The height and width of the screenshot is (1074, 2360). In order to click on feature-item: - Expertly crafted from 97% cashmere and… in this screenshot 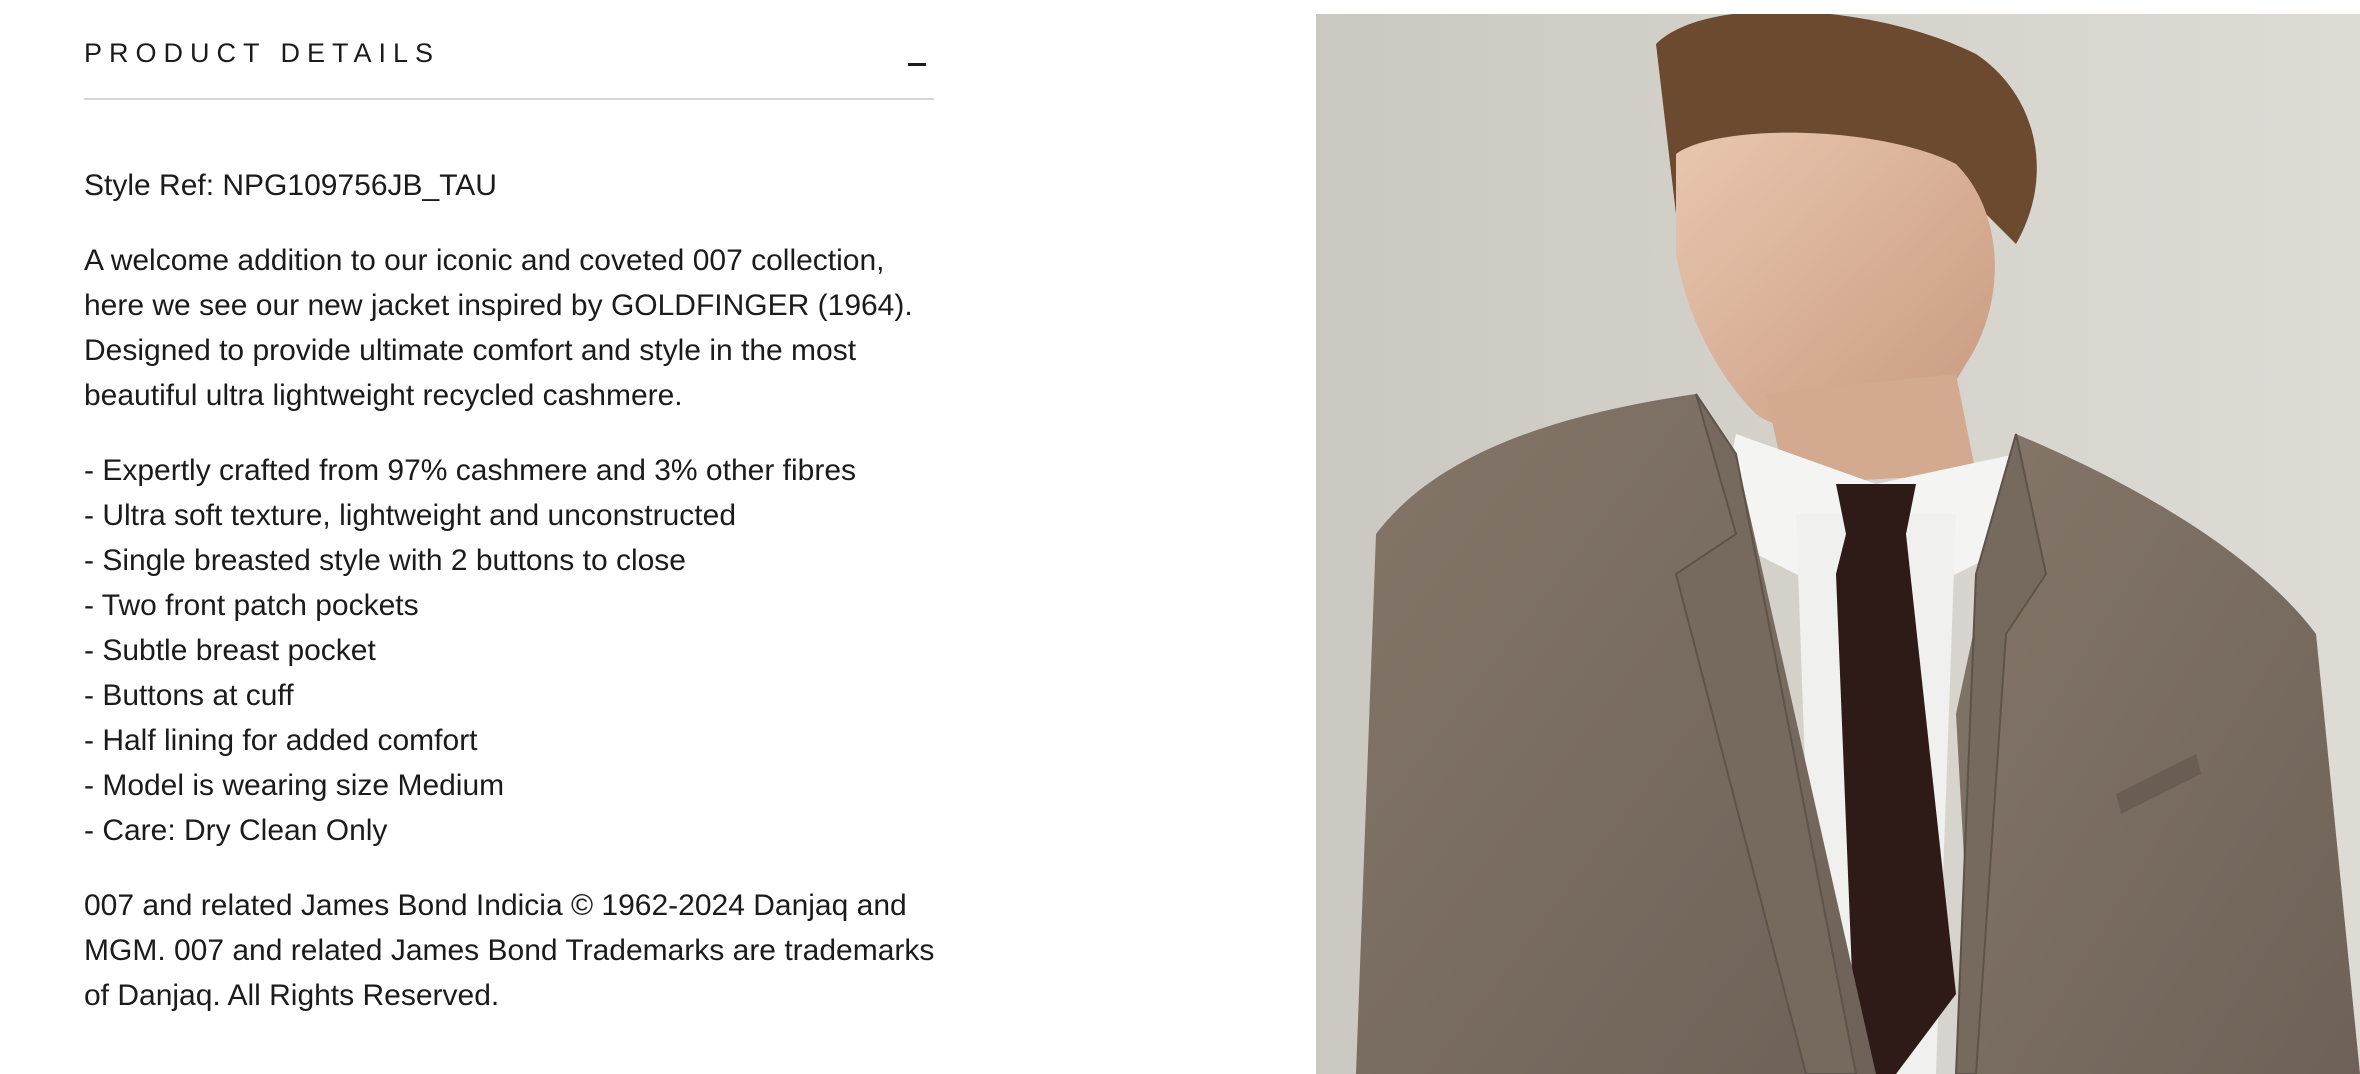, I will do `click(470, 470)`.